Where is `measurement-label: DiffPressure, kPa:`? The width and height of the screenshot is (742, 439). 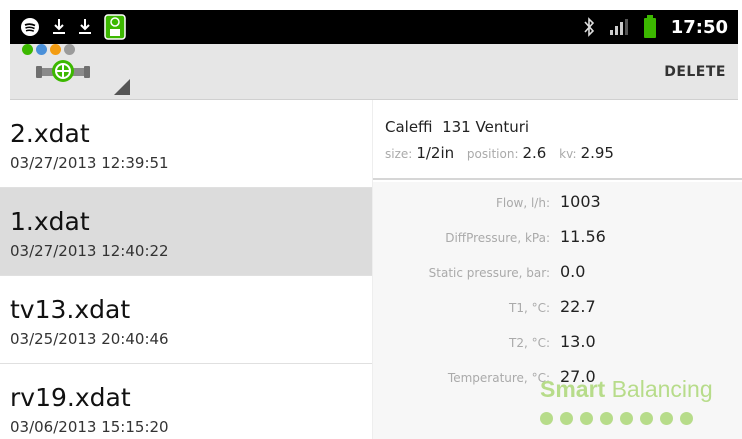 measurement-label: DiffPressure, kPa: is located at coordinates (497, 238).